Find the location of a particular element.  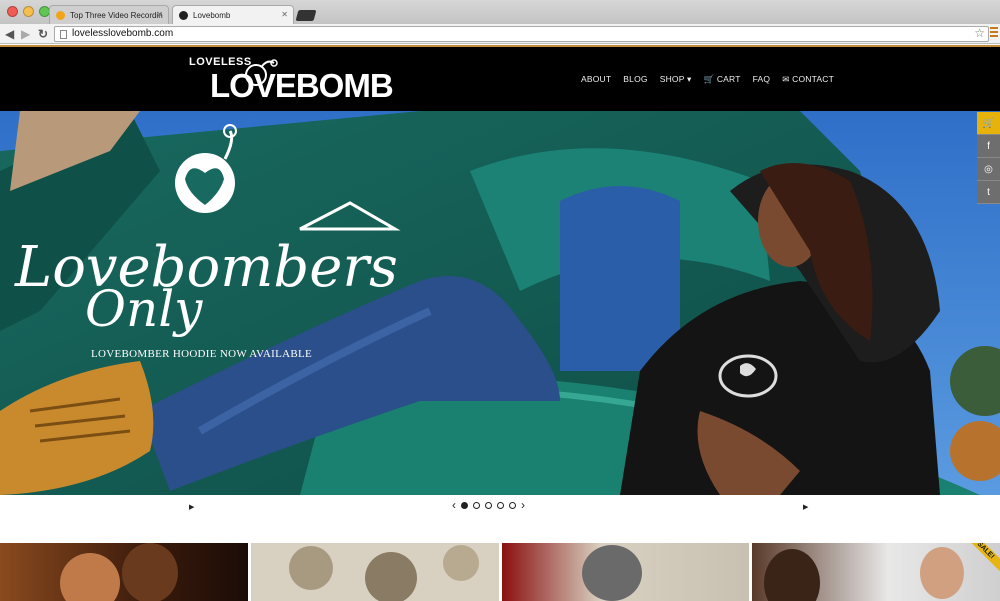

twitter-glyph: t is located at coordinates (988, 192).